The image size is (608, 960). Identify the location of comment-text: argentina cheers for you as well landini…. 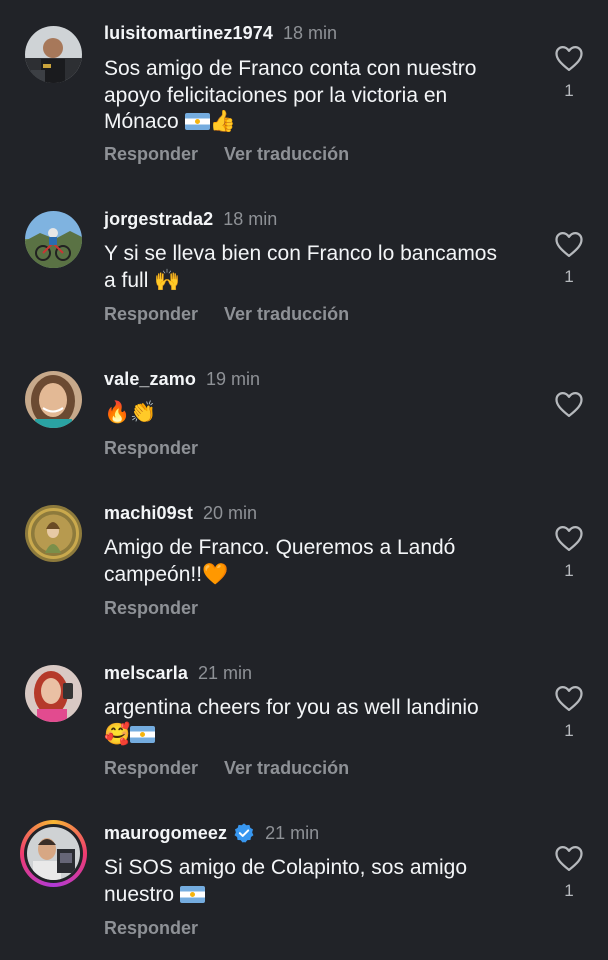
(291, 721).